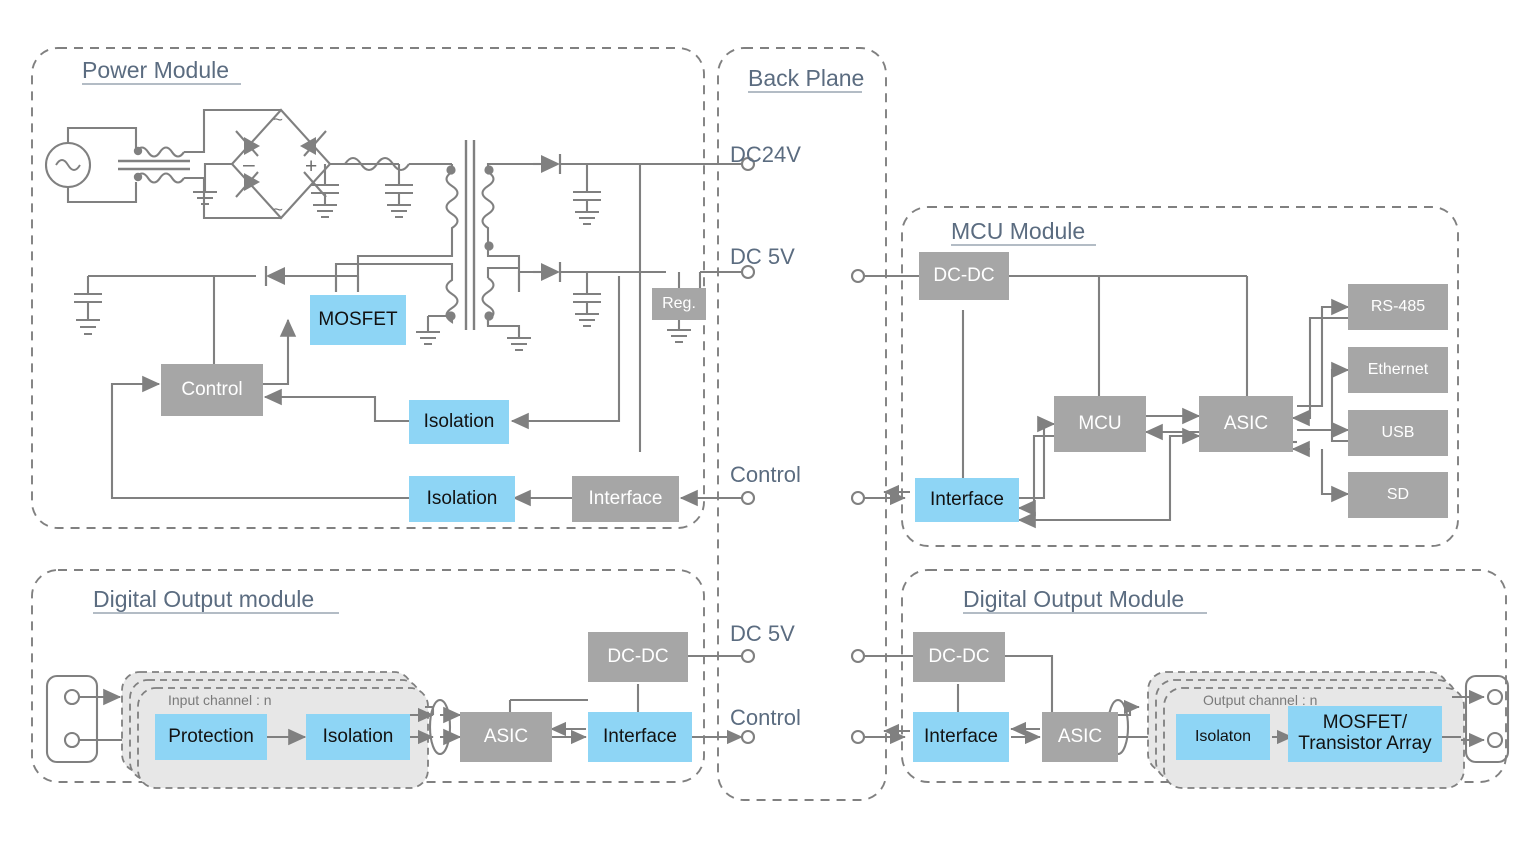 The height and width of the screenshot is (864, 1536). What do you see at coordinates (858, 498) in the screenshot?
I see `terminal-control-mcu` at bounding box center [858, 498].